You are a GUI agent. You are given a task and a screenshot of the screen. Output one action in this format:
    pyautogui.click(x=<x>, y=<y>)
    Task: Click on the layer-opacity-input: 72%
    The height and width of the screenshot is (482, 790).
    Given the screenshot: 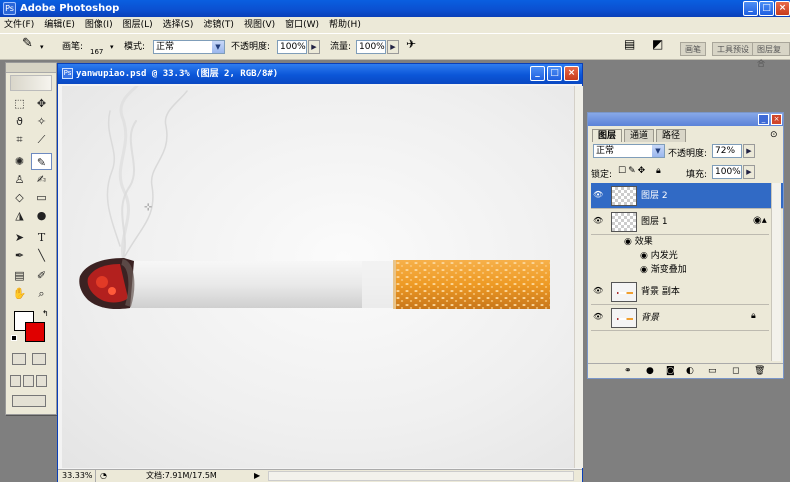 What is the action you would take?
    pyautogui.click(x=727, y=151)
    